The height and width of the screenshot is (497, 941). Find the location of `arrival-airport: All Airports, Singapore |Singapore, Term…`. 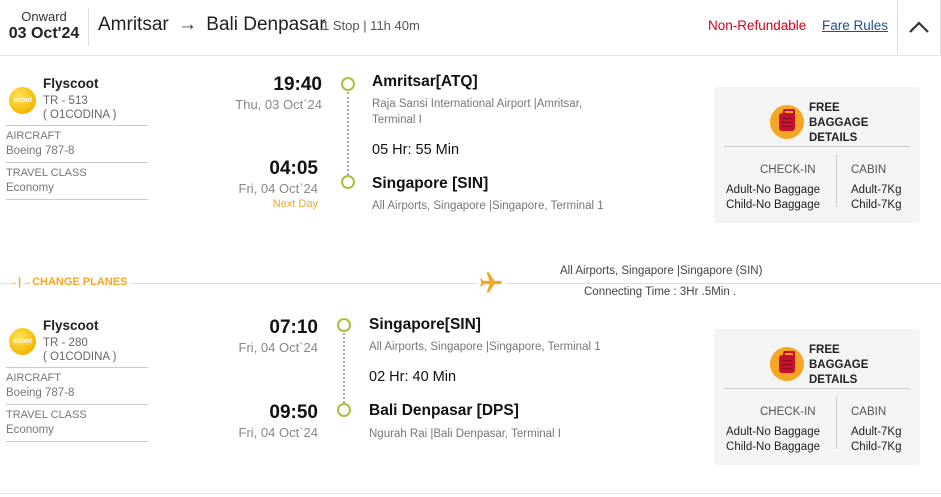

arrival-airport: All Airports, Singapore |Singapore, Term… is located at coordinates (488, 206).